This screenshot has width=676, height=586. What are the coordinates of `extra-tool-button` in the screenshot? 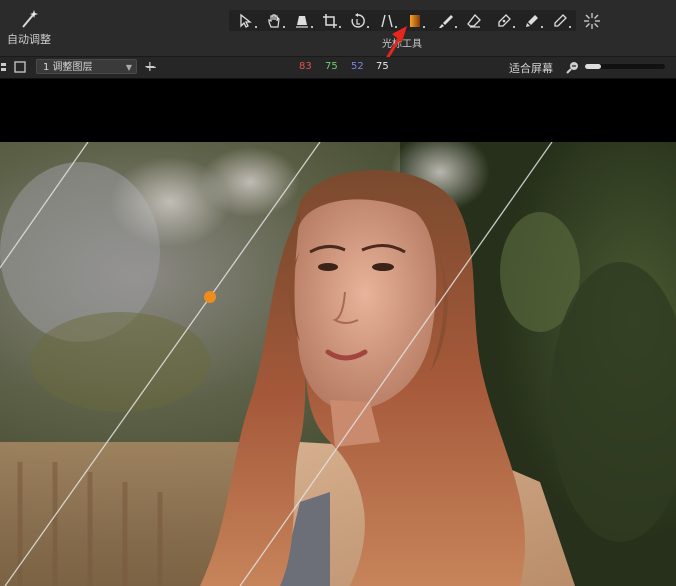 It's located at (592, 23).